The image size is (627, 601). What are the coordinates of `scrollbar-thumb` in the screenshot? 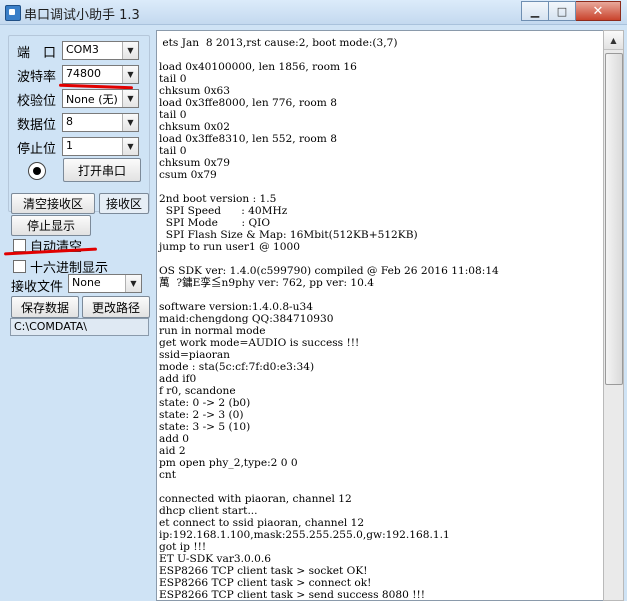 It's located at (614, 219).